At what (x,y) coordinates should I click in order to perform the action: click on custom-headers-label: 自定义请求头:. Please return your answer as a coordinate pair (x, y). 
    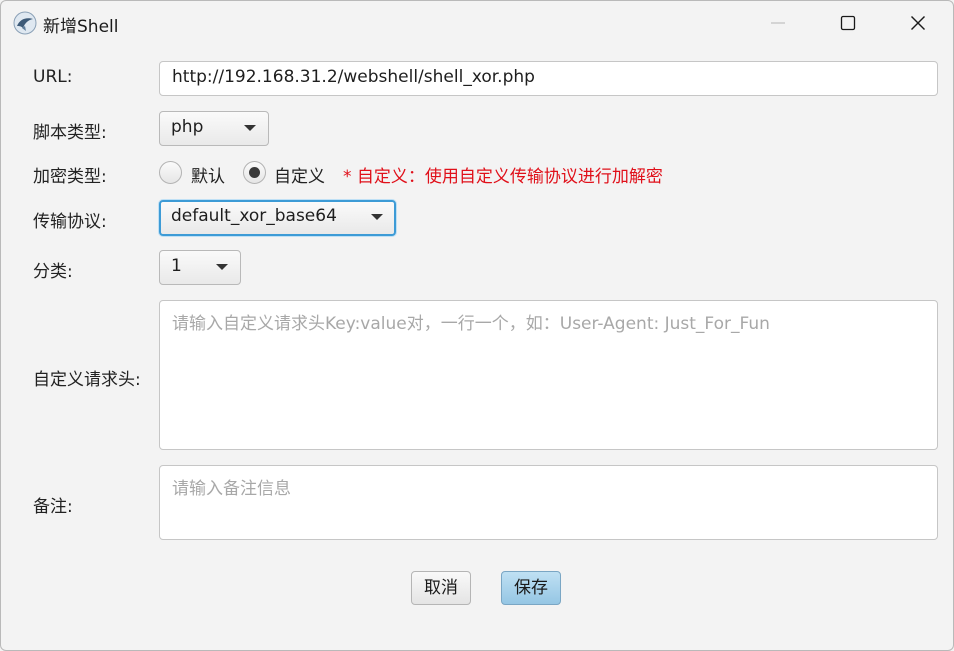
    Looking at the image, I should click on (87, 380).